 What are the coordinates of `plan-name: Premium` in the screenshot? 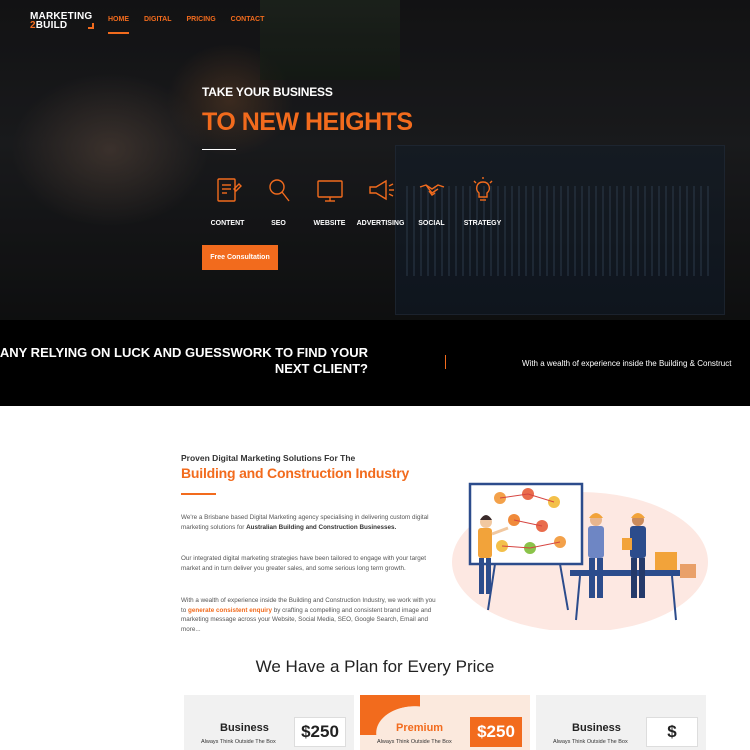 It's located at (420, 728).